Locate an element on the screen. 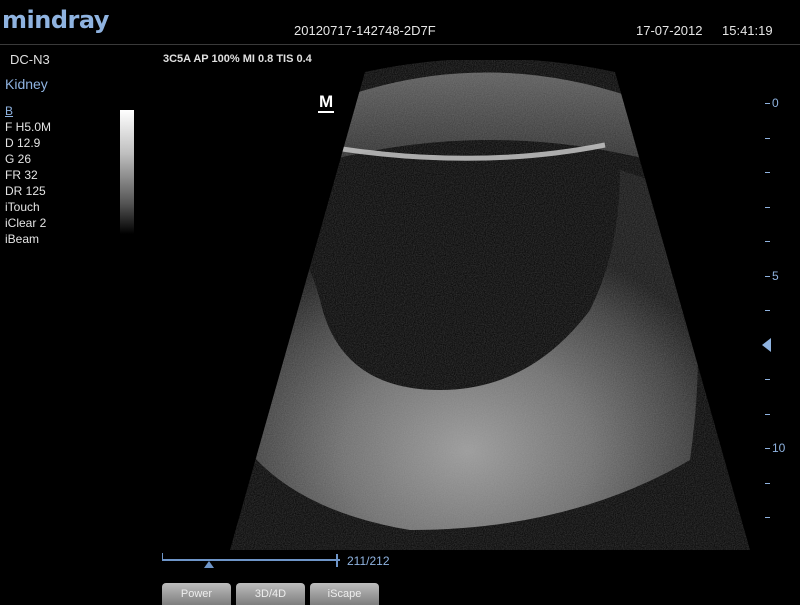 This screenshot has height=605, width=800. param-gain: G 26 is located at coordinates (18, 159).